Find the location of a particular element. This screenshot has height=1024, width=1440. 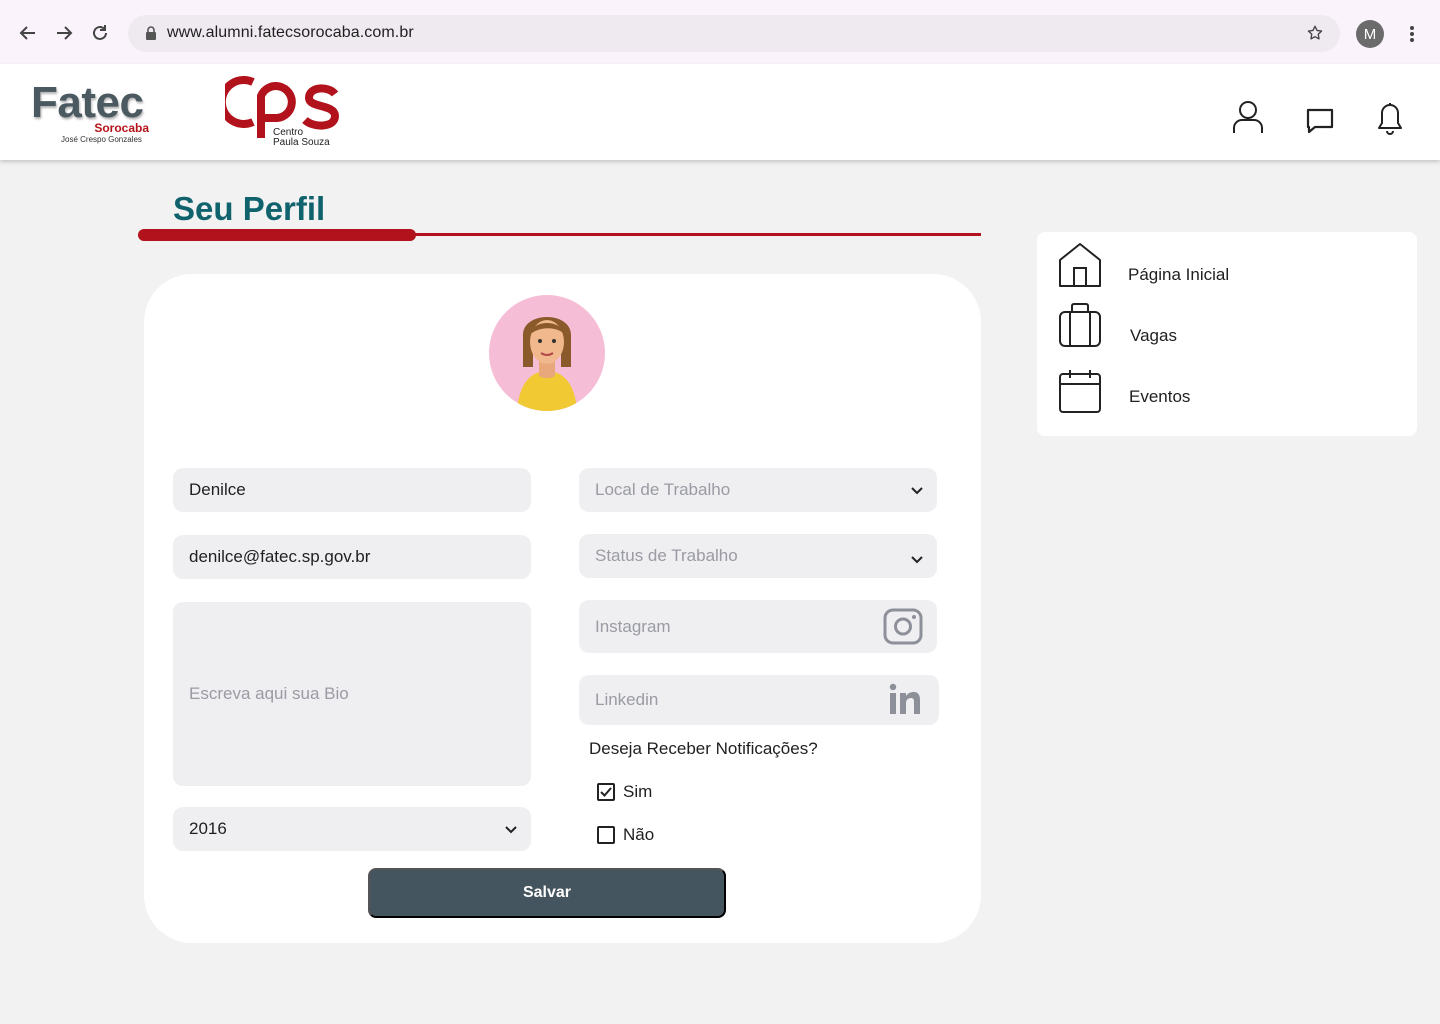

instagram-field: Instagram is located at coordinates (758, 626).